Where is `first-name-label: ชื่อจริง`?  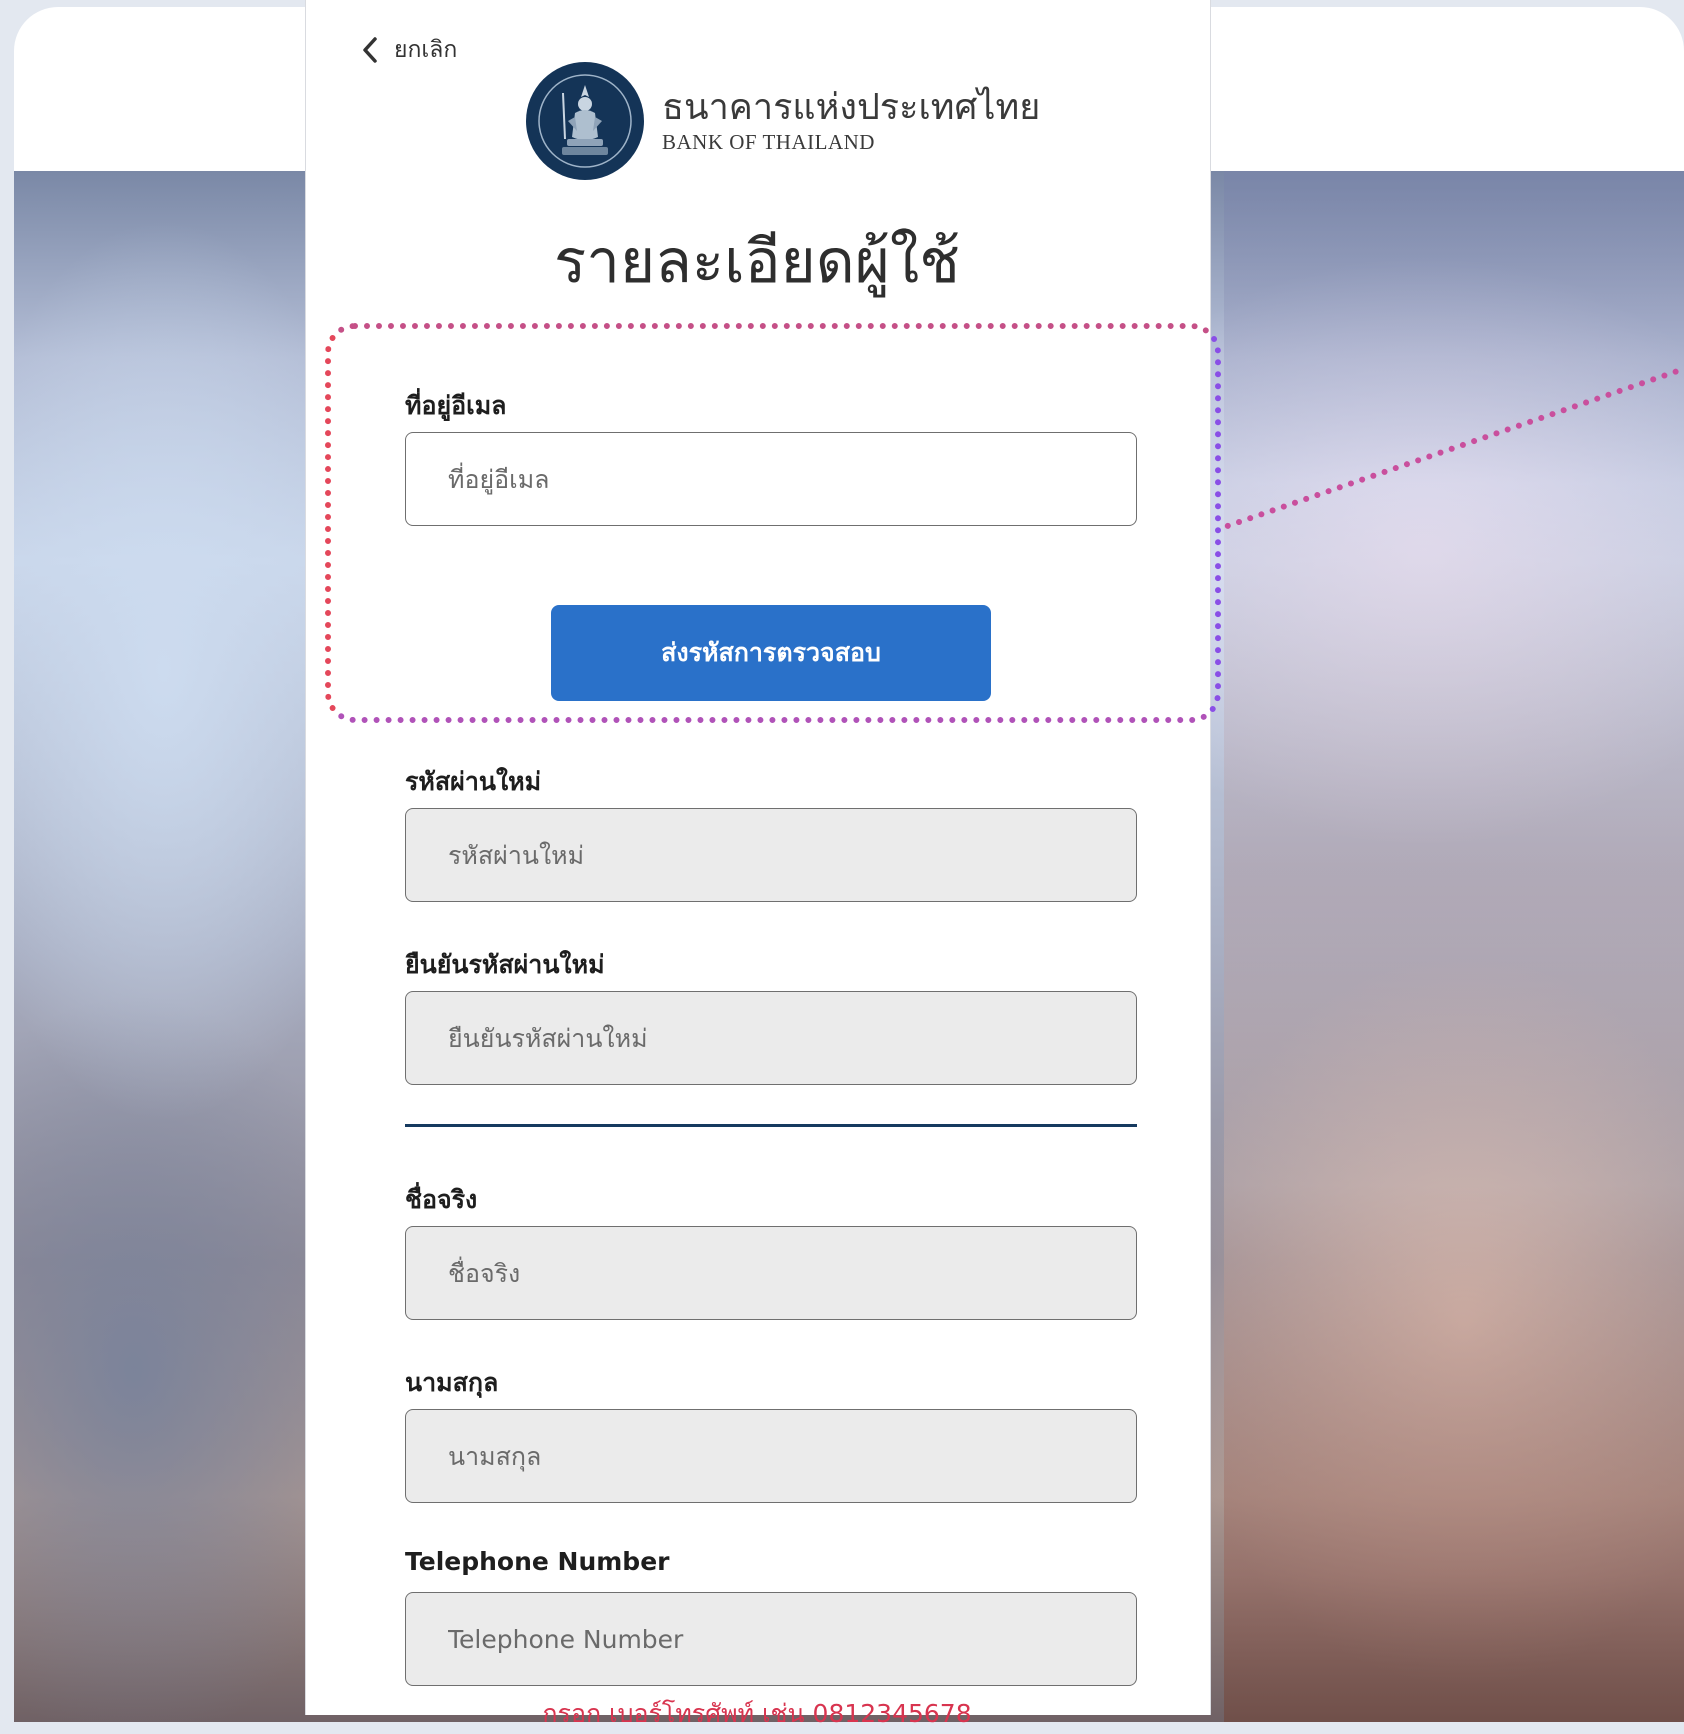 first-name-label: ชื่อจริง is located at coordinates (441, 1199).